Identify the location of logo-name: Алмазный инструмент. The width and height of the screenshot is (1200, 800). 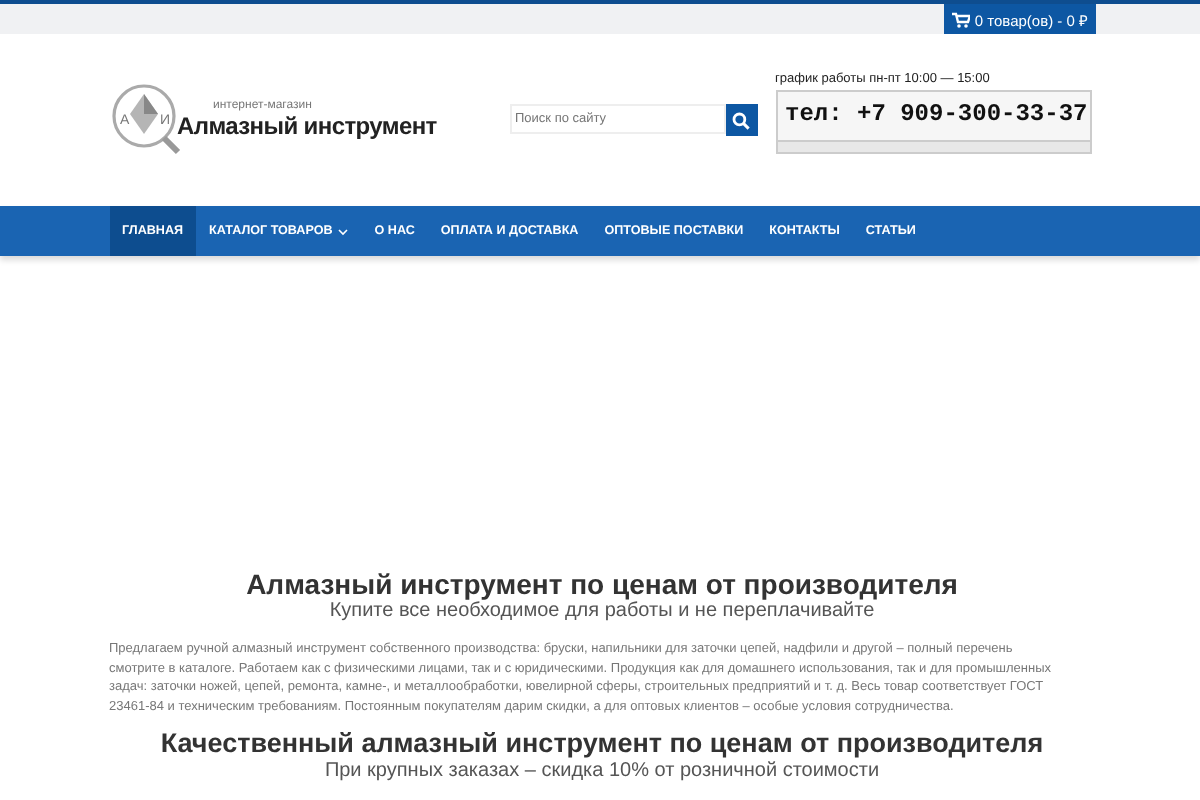
(307, 126).